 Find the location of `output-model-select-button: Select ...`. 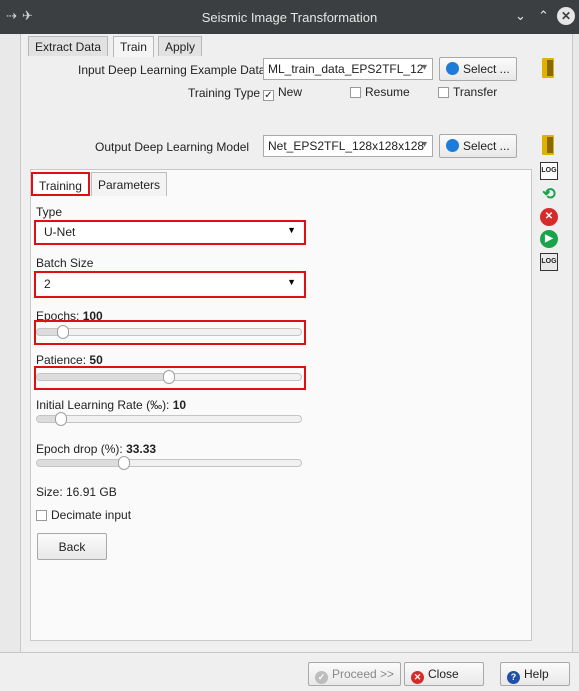

output-model-select-button: Select ... is located at coordinates (478, 146).